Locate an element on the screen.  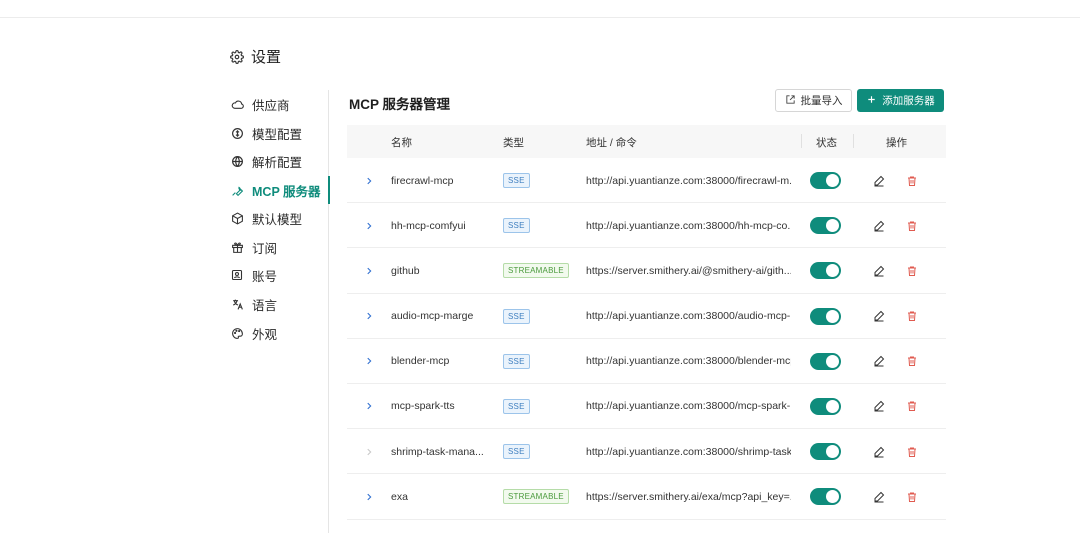
table-header: 名称 类型 地址 / 命令 状态 操作 is located at coordinates (646, 141).